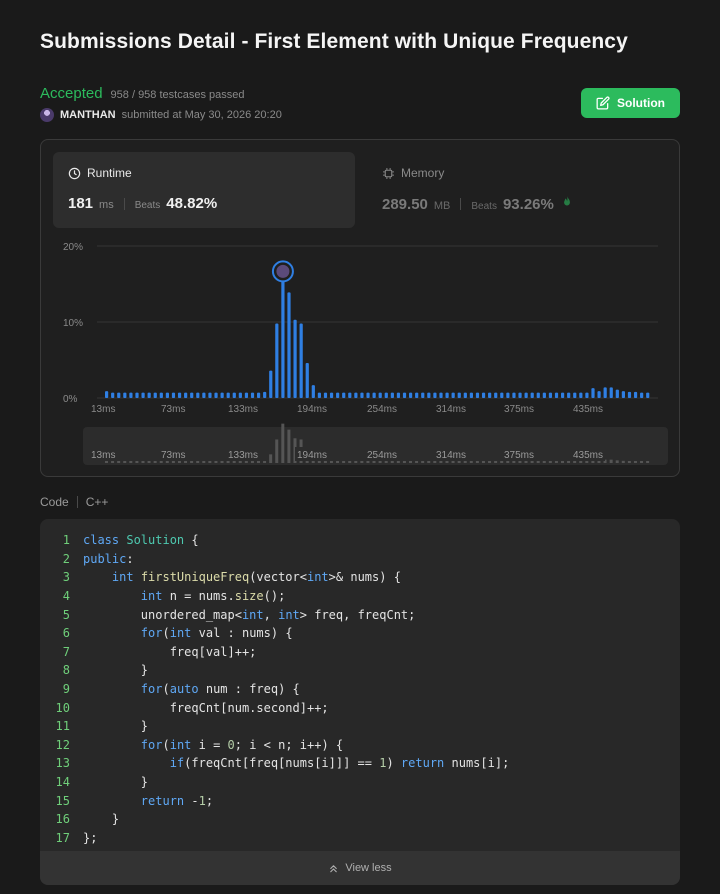 The width and height of the screenshot is (720, 894). I want to click on code-token: freqCnt[num.second]++;, so click(206, 707).